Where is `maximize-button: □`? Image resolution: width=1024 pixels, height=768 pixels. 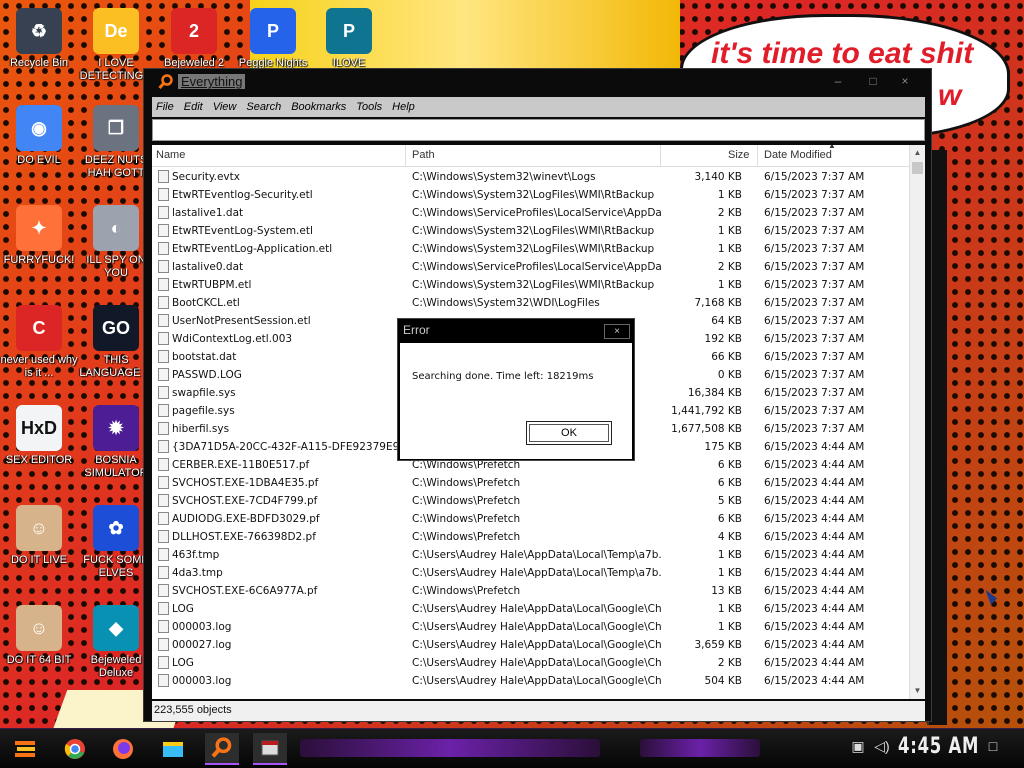
maximize-button: □ is located at coordinates (873, 81).